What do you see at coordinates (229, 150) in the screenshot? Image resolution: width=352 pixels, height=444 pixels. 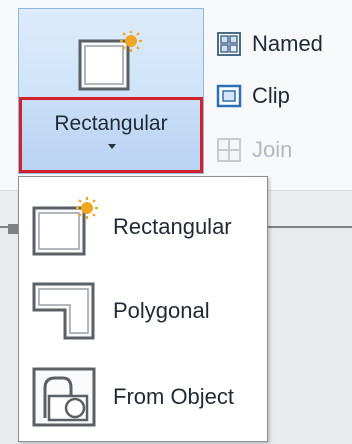 I see `join-icon` at bounding box center [229, 150].